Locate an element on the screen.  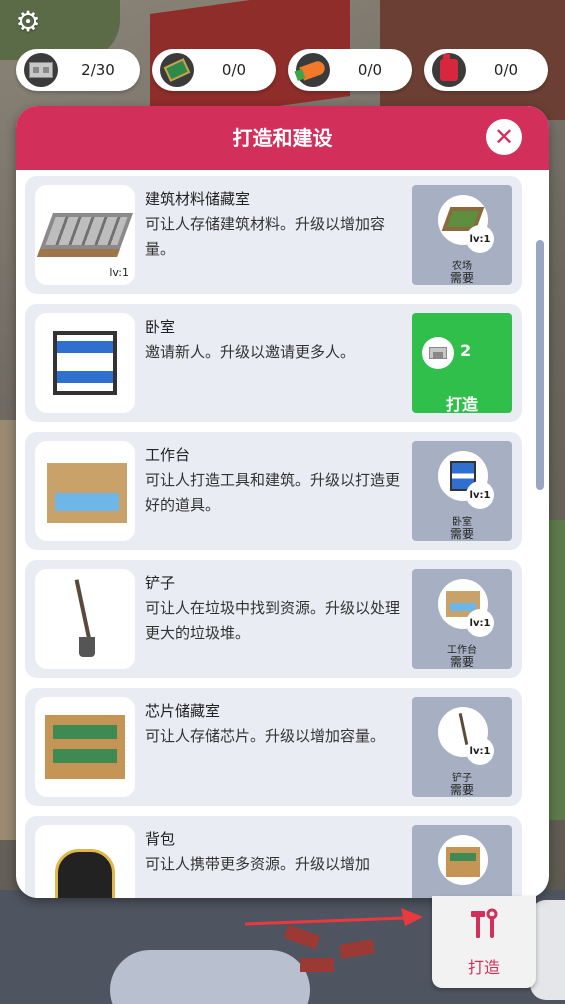
item-description: 可让人存储建筑材料。升级以增加容量。 is located at coordinates (265, 236).